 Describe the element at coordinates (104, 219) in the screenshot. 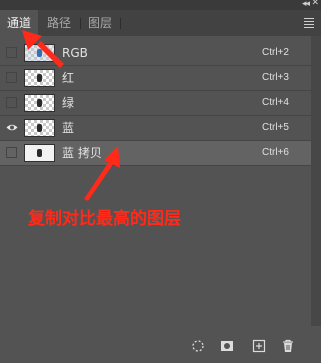

I see `annotation-text: 复制对比最高的图层` at that location.